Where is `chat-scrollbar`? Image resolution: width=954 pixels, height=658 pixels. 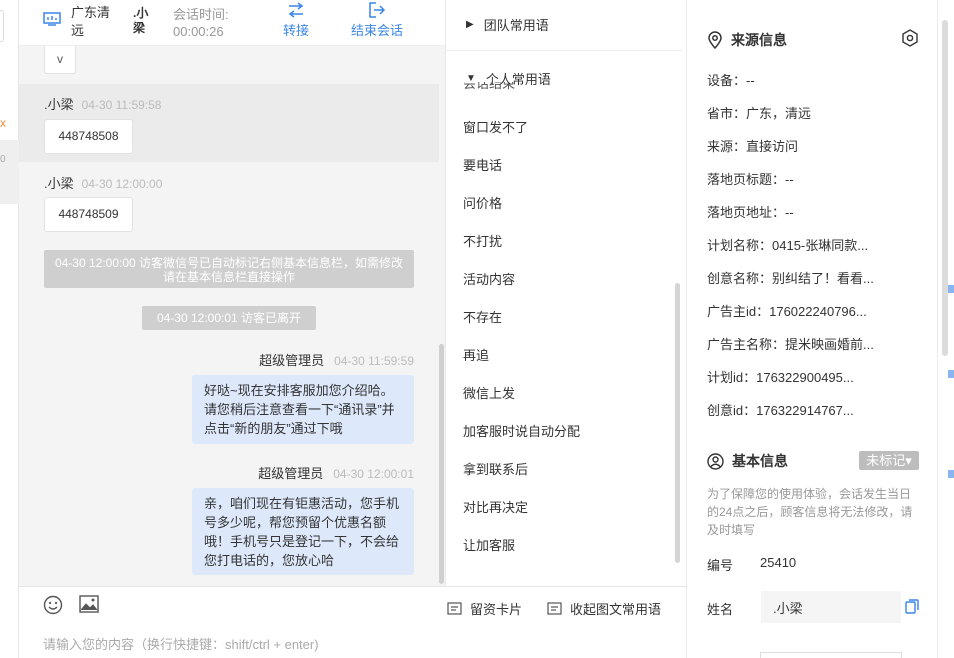
chat-scrollbar is located at coordinates (441, 464).